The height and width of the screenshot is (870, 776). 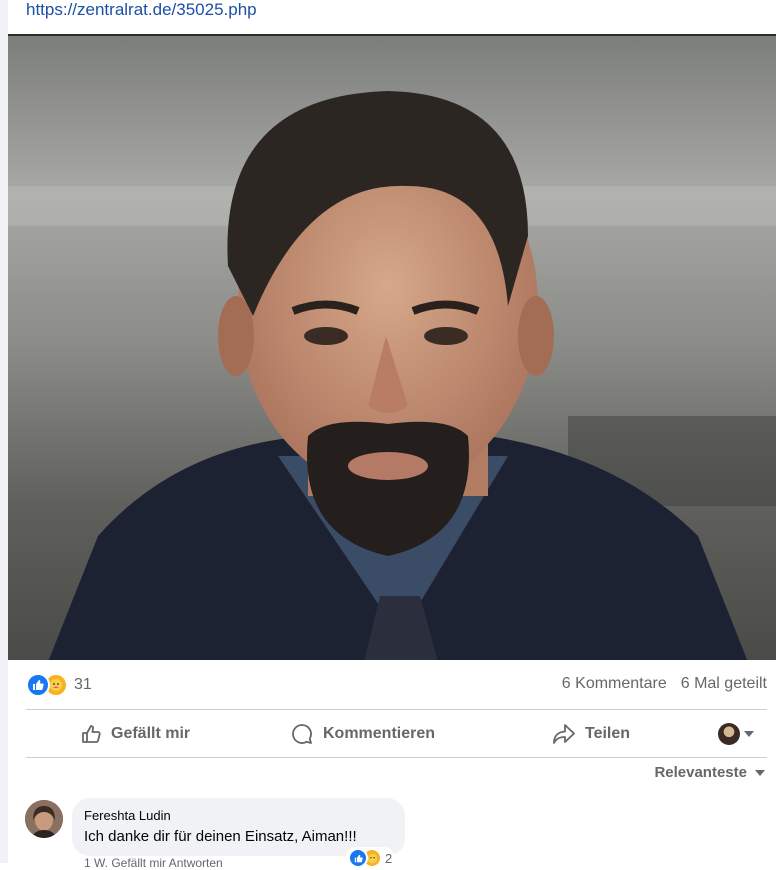 I want to click on like-button: Gefällt mir, so click(x=135, y=734).